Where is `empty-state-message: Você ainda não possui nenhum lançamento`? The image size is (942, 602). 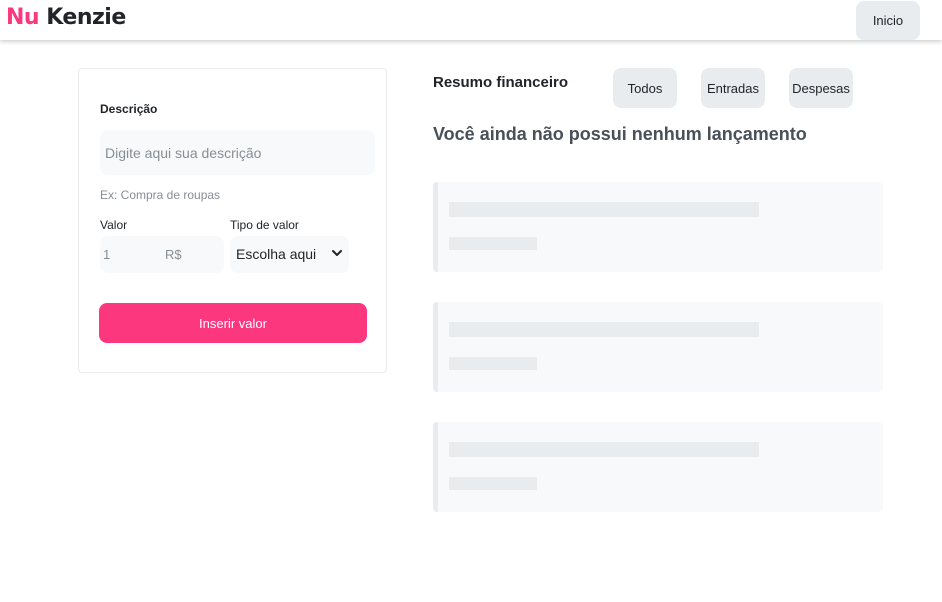 empty-state-message: Você ainda não possui nenhum lançamento is located at coordinates (620, 134).